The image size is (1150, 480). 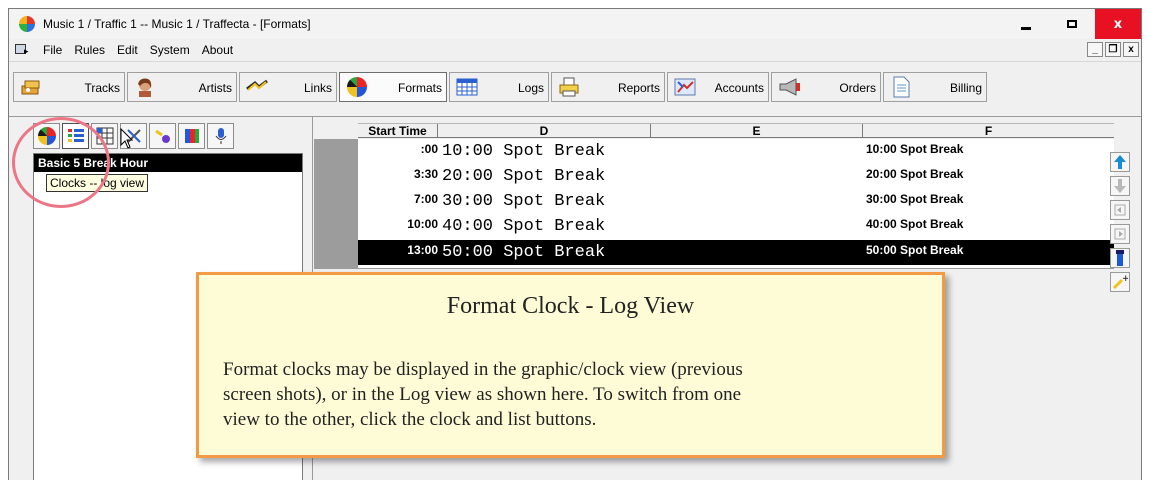 I want to click on mouse-cursor-icon, so click(x=127, y=138).